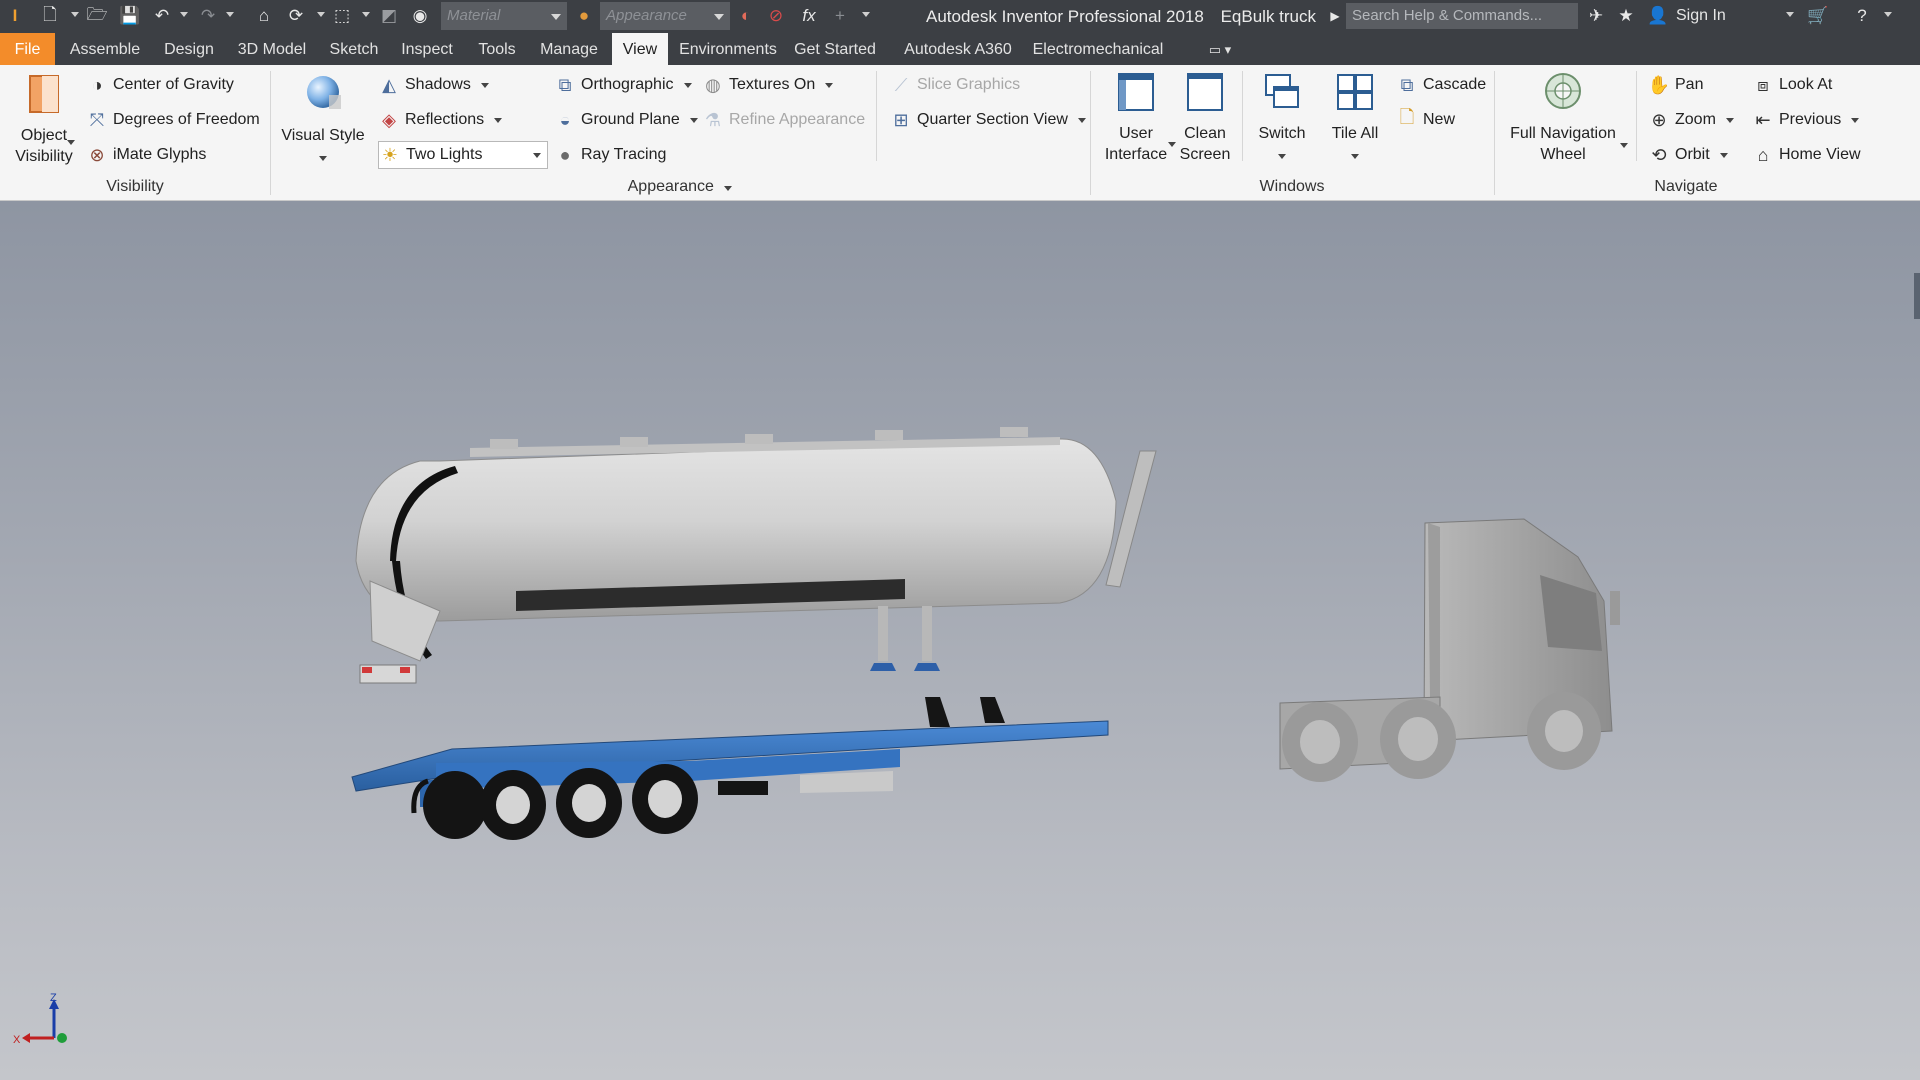  I want to click on orbit-button: ⟲ Orbit, so click(1688, 155).